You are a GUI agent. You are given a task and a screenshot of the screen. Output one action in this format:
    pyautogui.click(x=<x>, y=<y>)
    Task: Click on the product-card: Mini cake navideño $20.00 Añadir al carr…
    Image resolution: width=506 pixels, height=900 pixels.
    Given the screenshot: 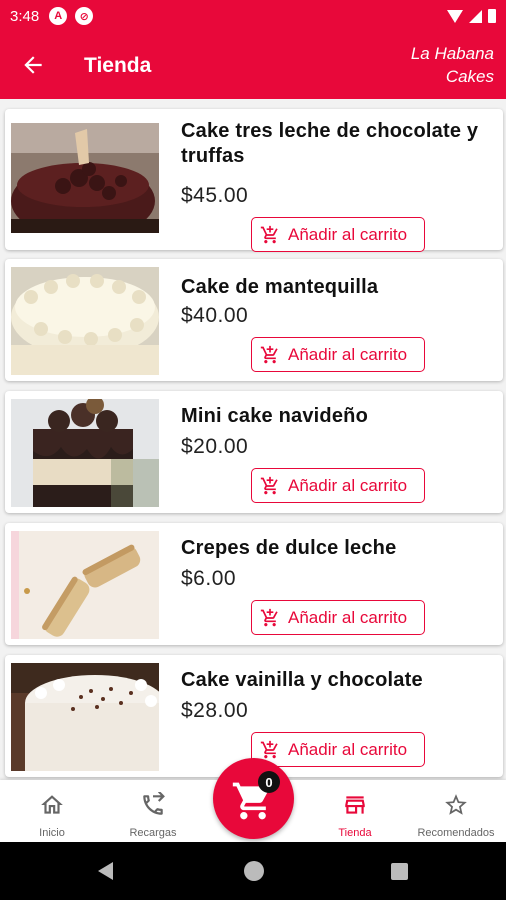 What is the action you would take?
    pyautogui.click(x=254, y=452)
    